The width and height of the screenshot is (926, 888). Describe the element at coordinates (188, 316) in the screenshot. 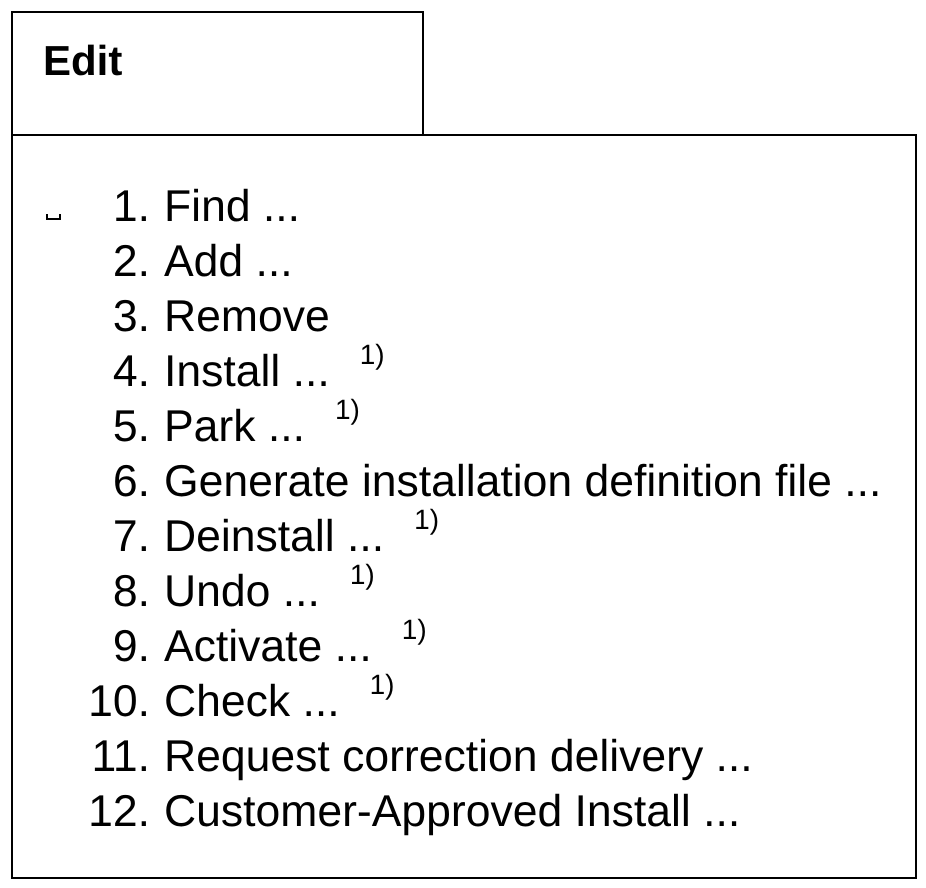

I see `menu-item: 3. Remove` at that location.